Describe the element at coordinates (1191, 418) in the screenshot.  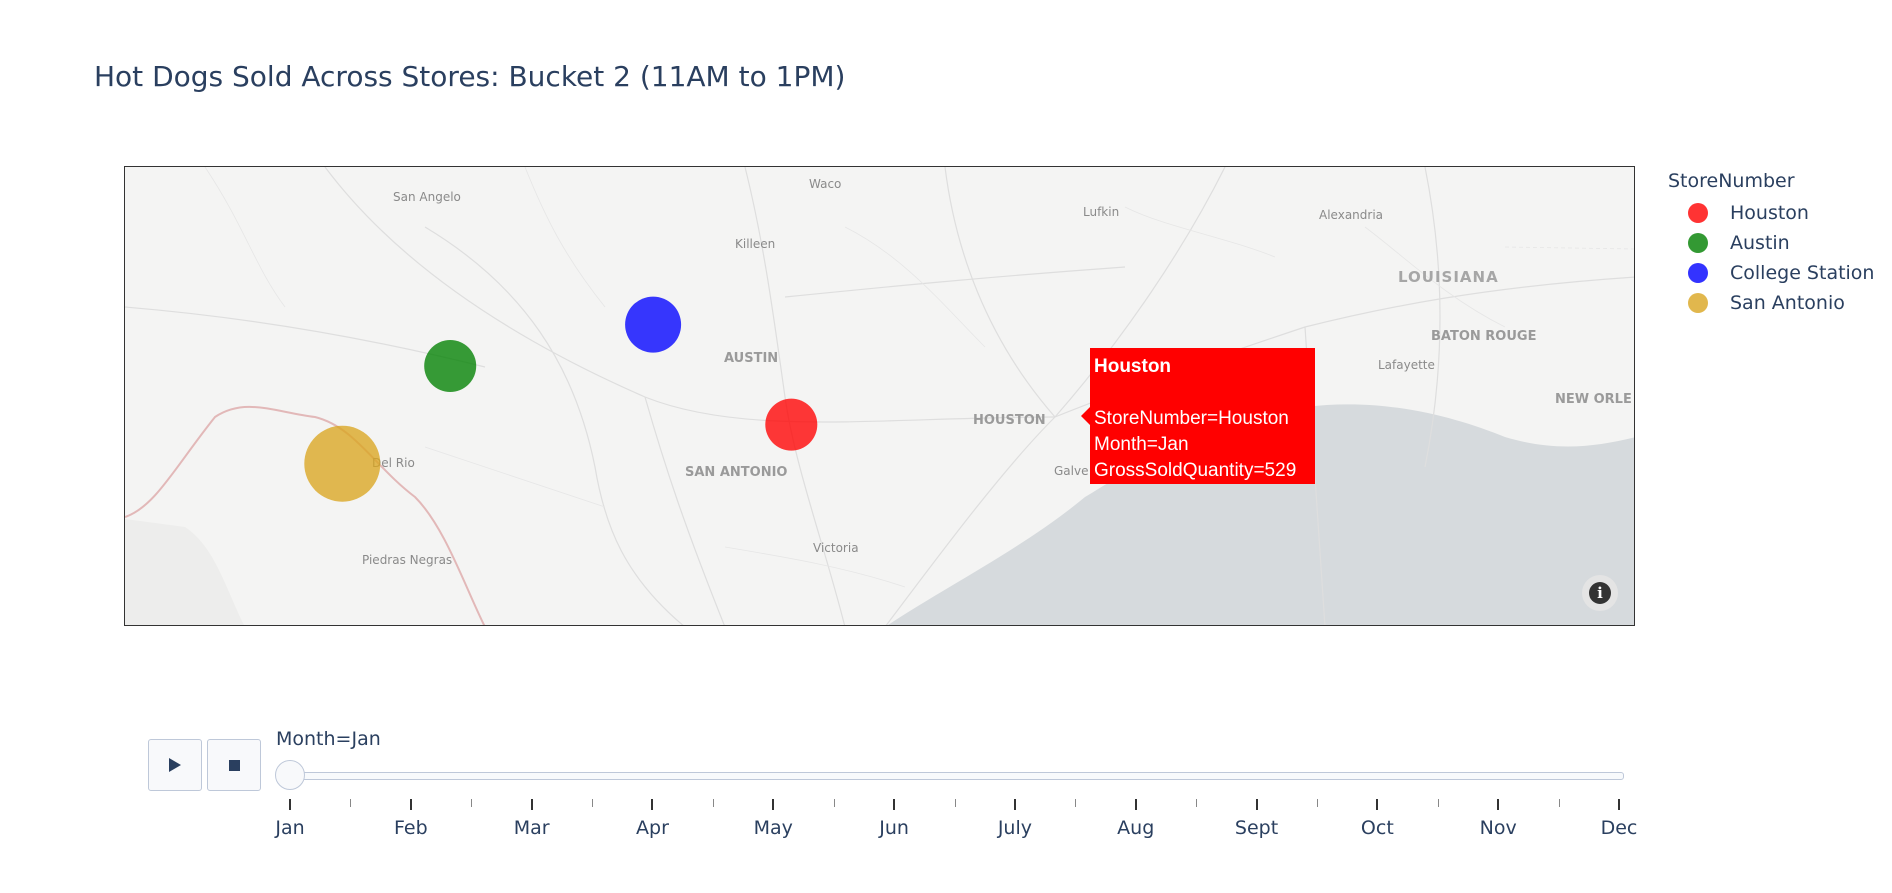
I see `tooltip-line: StoreNumber=Houston` at that location.